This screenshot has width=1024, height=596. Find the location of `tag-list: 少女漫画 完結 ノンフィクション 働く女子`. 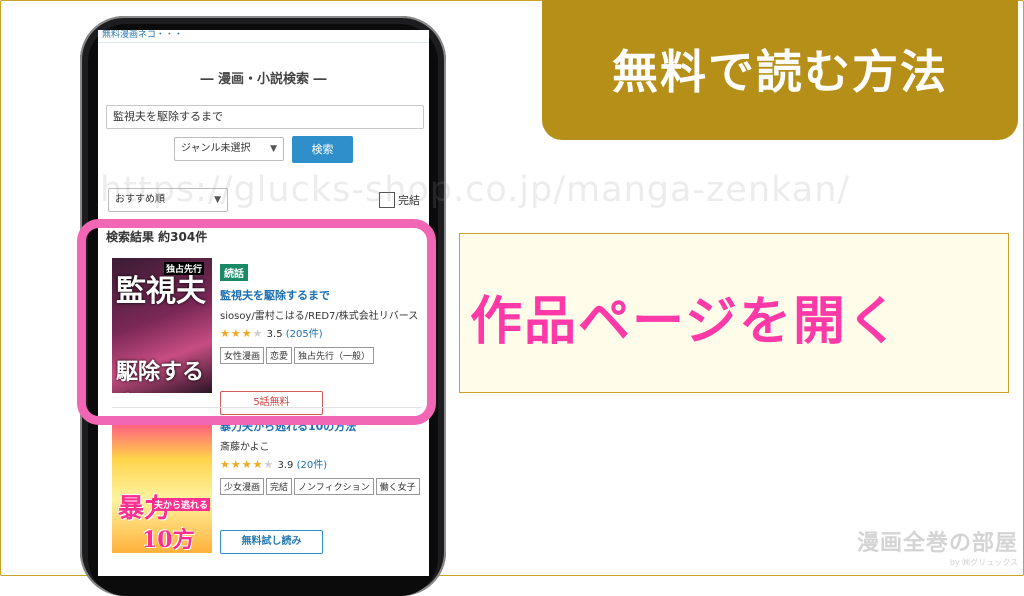

tag-list: 少女漫画 完結 ノンフィクション 働く女子 is located at coordinates (322, 485).